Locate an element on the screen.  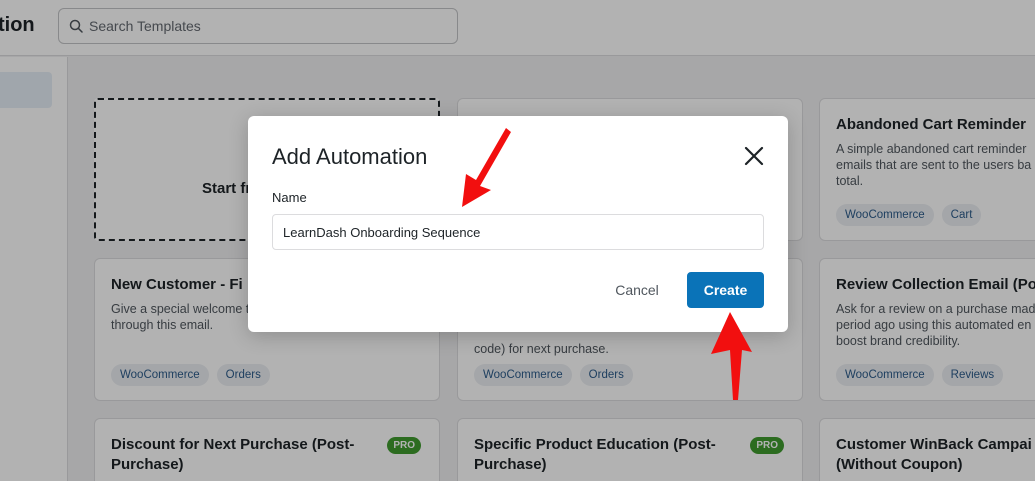
name-input is located at coordinates (518, 232).